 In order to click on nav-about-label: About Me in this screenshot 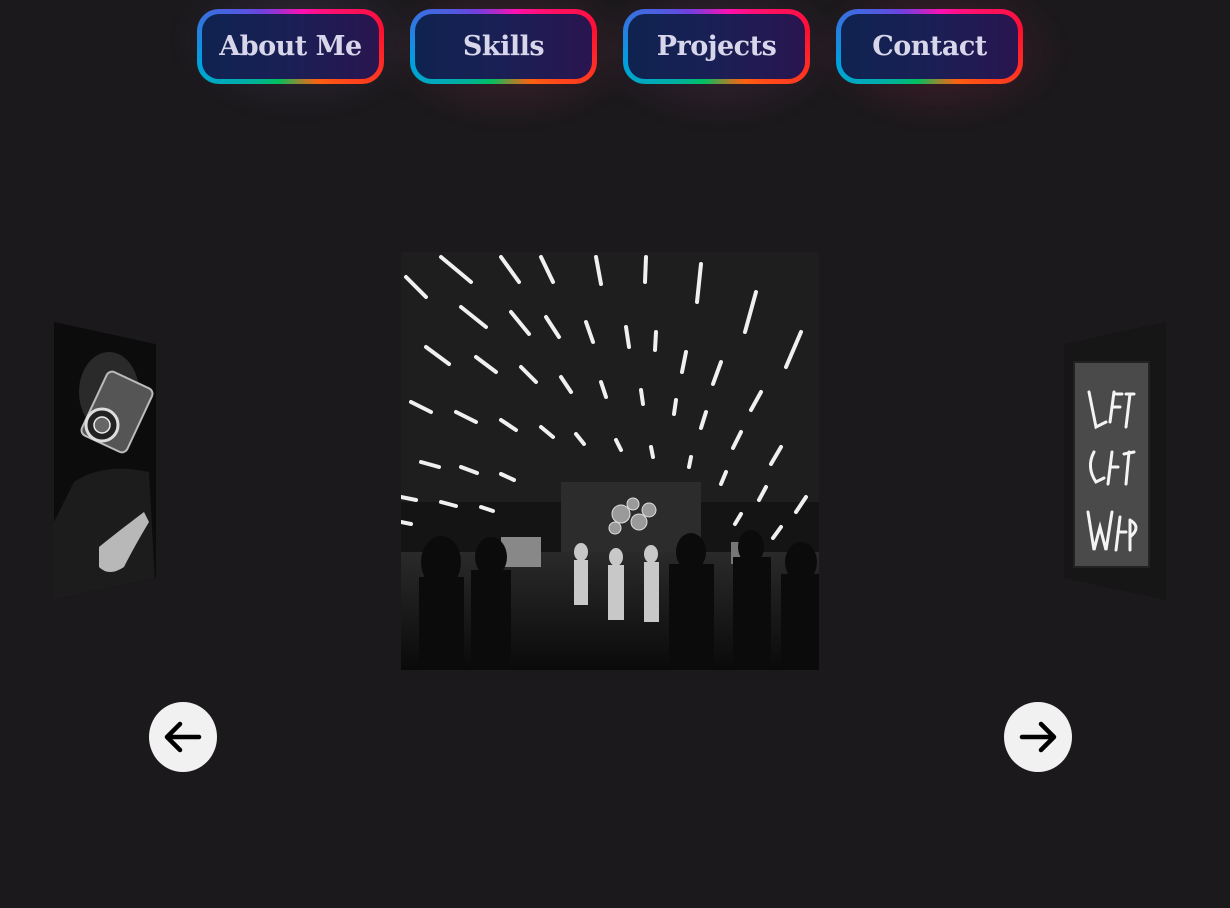, I will do `click(290, 46)`.